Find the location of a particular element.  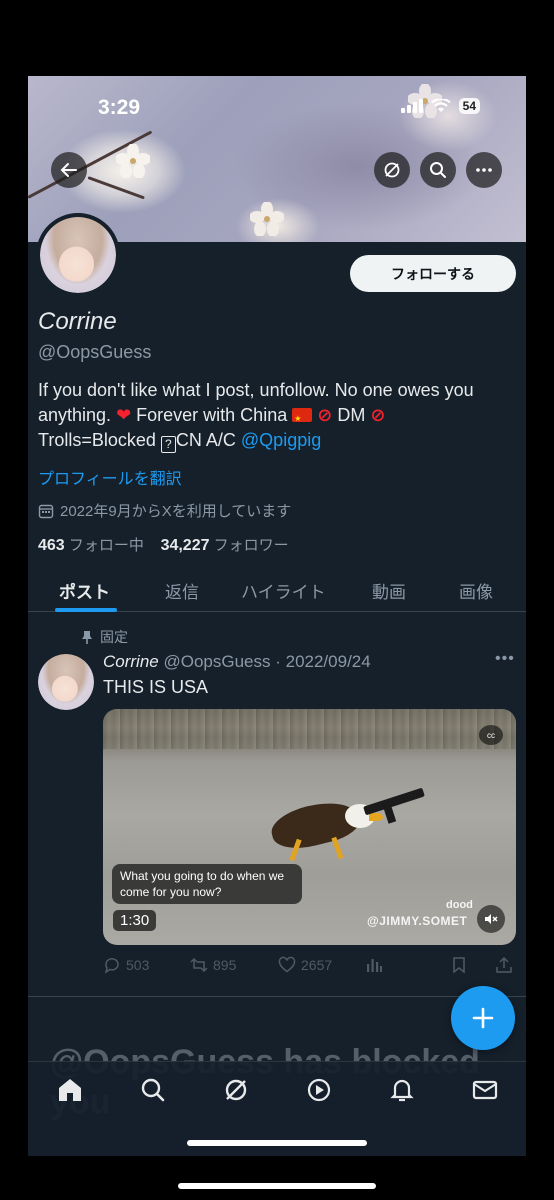

like-icon is located at coordinates (287, 964).